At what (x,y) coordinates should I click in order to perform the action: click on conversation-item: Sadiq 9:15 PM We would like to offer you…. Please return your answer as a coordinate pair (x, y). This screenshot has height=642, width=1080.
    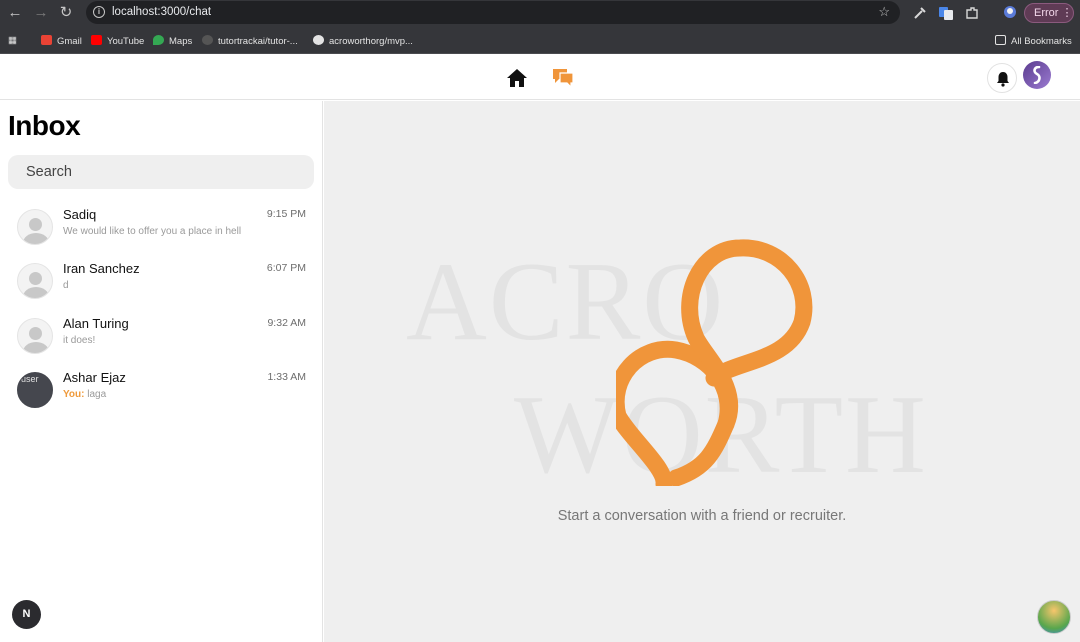
    Looking at the image, I should click on (161, 229).